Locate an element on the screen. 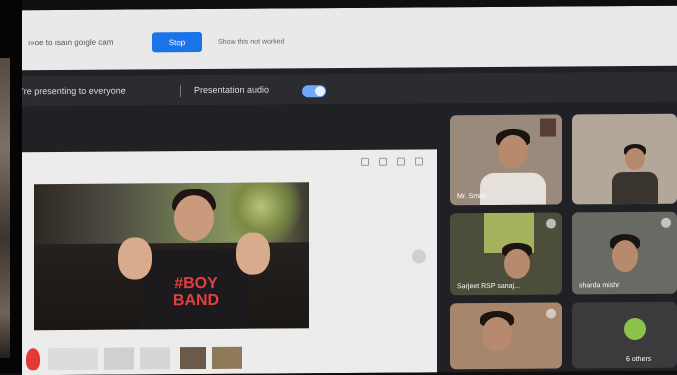  background-plant is located at coordinates (269, 212).